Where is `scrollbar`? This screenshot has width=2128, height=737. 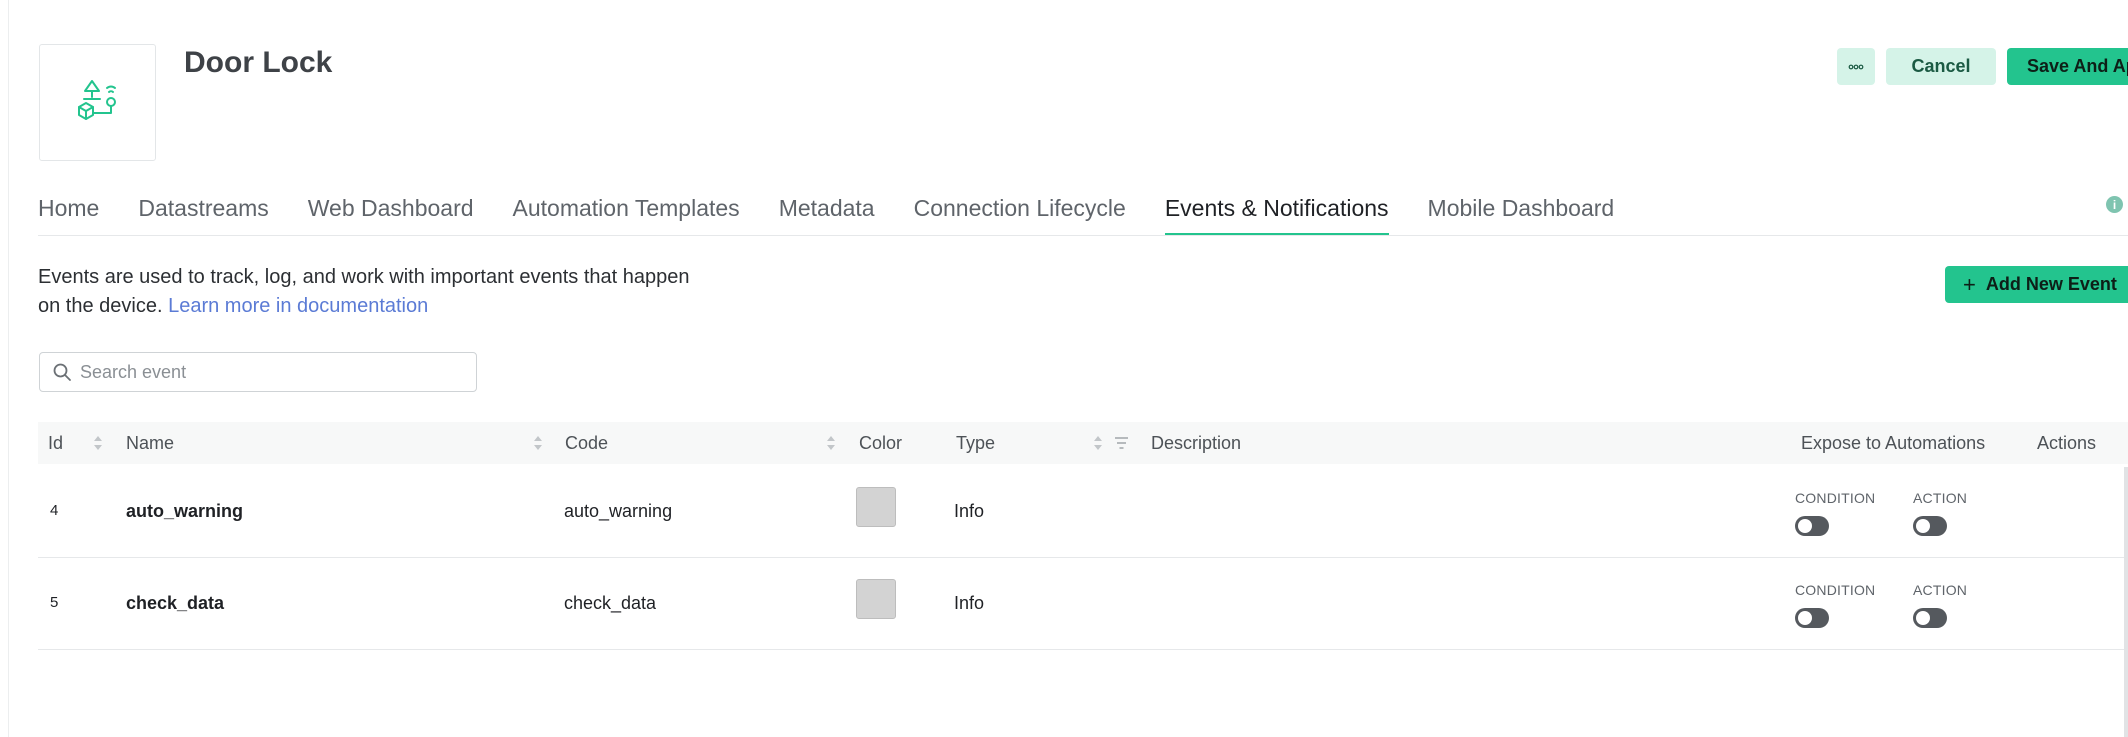
scrollbar is located at coordinates (2126, 602).